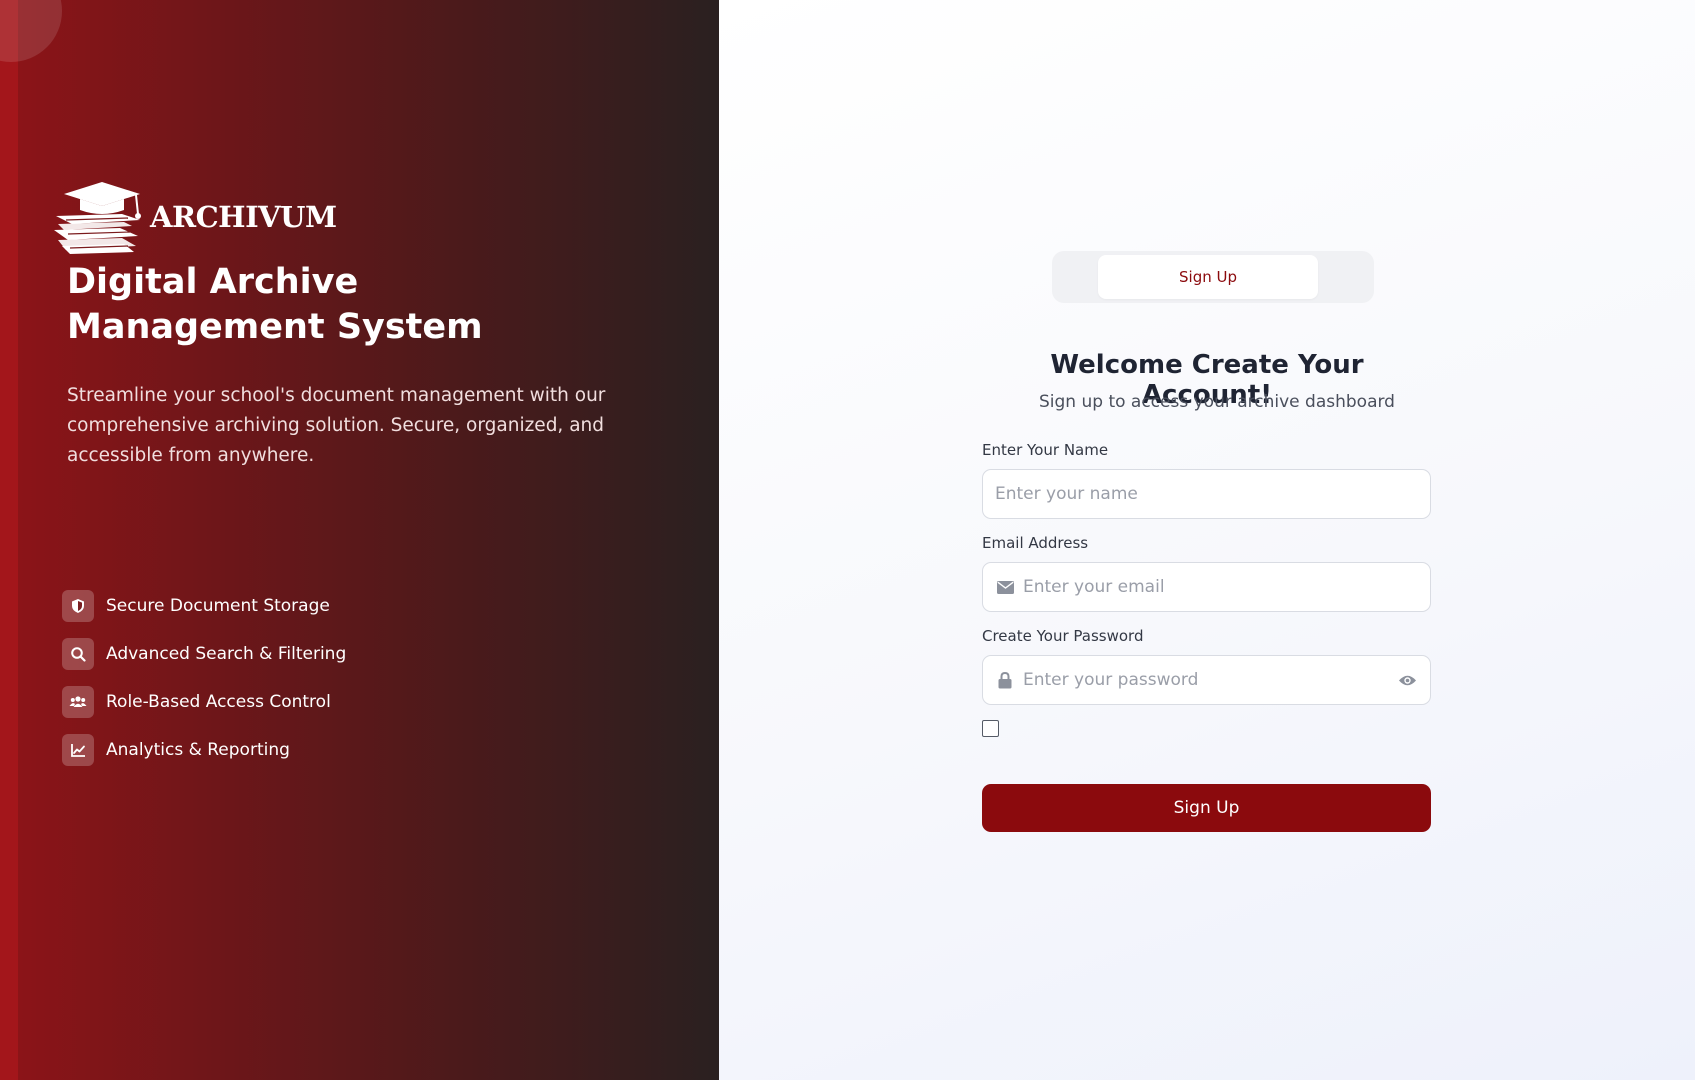 Image resolution: width=1695 pixels, height=1080 pixels. Describe the element at coordinates (347, 305) in the screenshot. I see `hero-headline: Digital Archive Management System` at that location.